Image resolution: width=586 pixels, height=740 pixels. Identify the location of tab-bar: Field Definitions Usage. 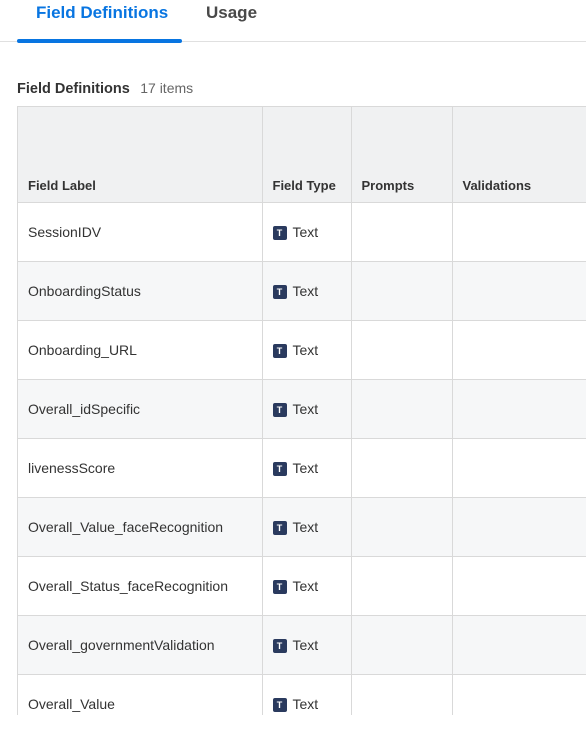
(293, 21).